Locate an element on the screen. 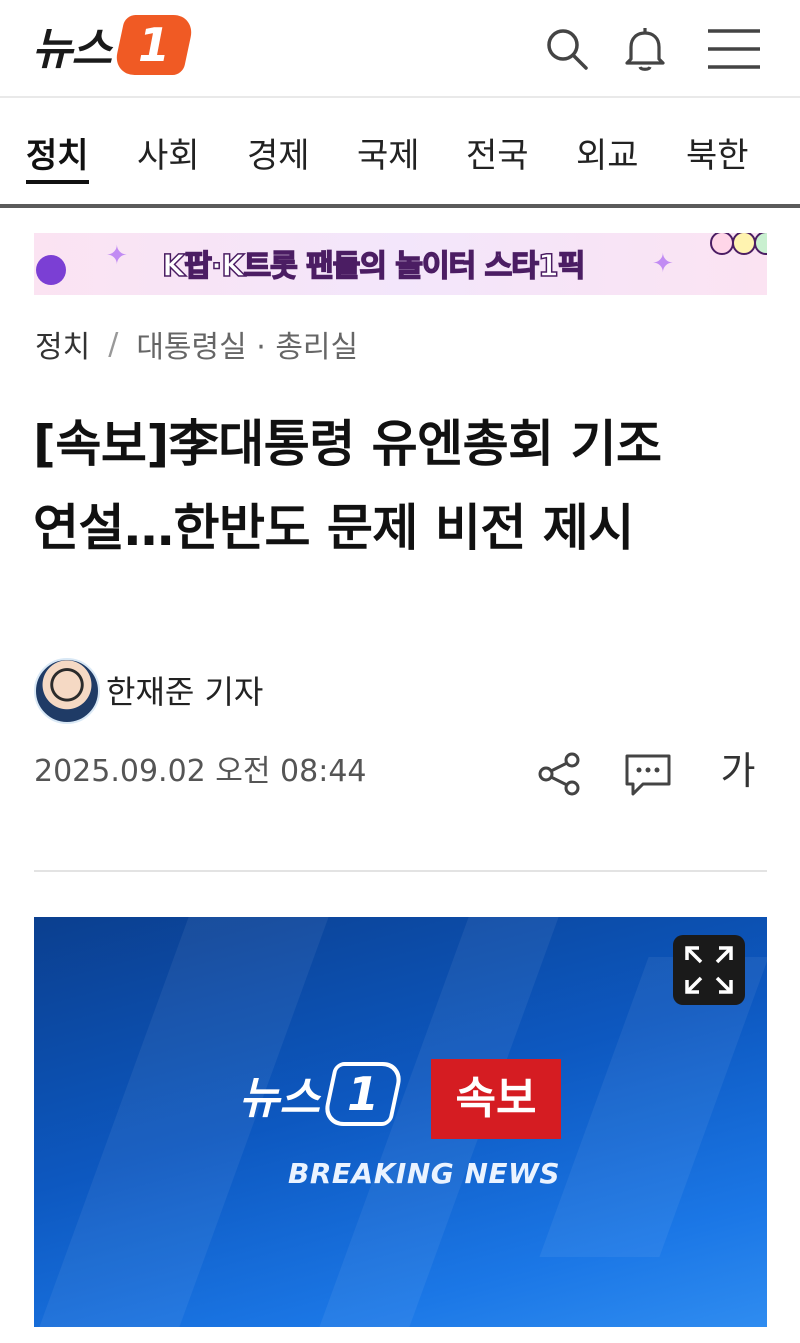  logo-text: 뉴스 is located at coordinates (72, 49).